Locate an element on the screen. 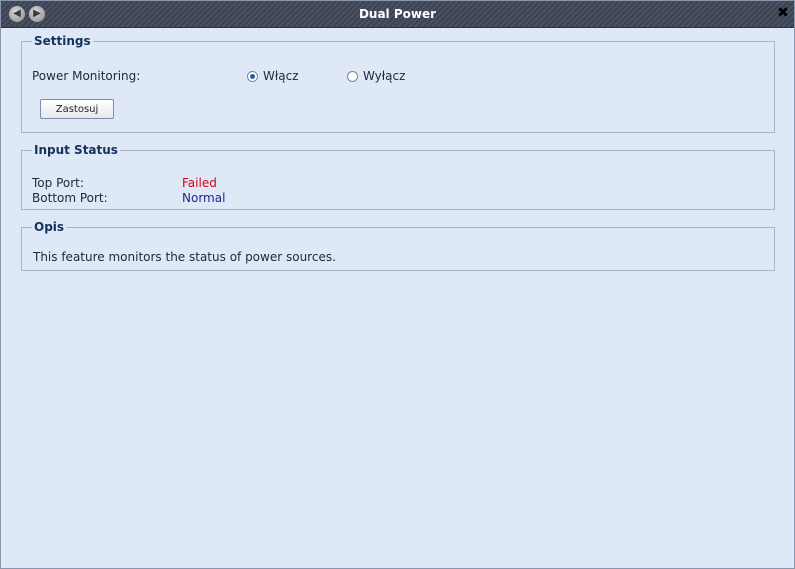 The height and width of the screenshot is (569, 795). radio-enable: Włącz is located at coordinates (273, 76).